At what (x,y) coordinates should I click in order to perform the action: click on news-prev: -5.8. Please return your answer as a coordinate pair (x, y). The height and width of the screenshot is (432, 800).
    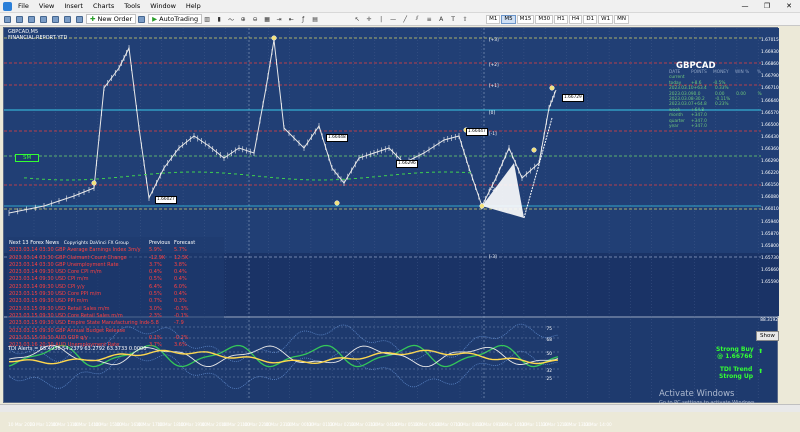
    Looking at the image, I should click on (154, 323).